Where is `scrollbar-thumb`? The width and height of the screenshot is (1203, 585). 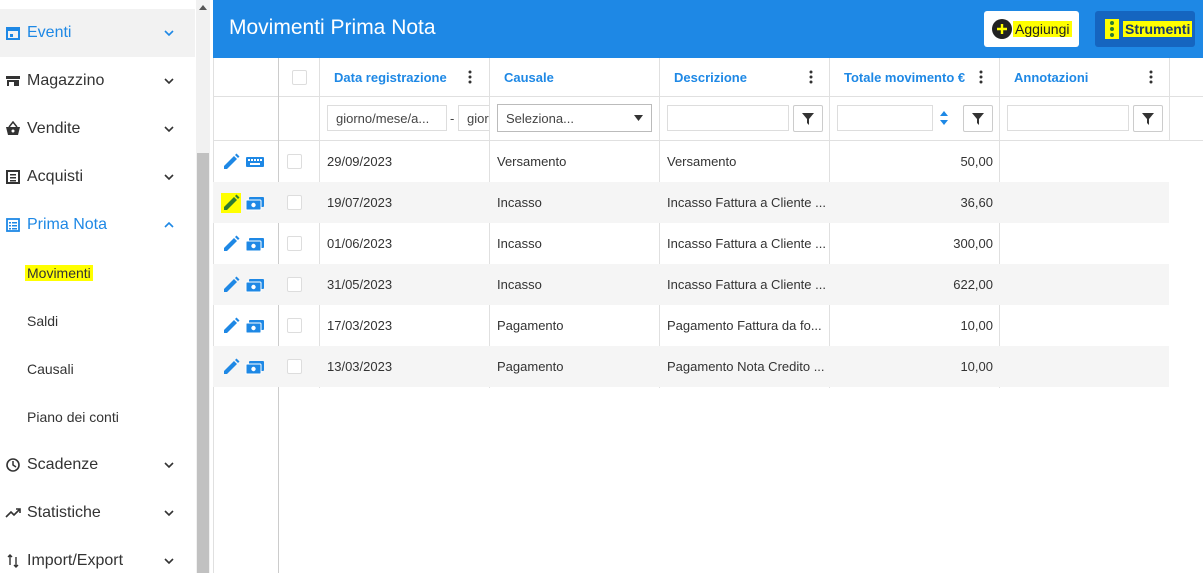
scrollbar-thumb is located at coordinates (203, 363).